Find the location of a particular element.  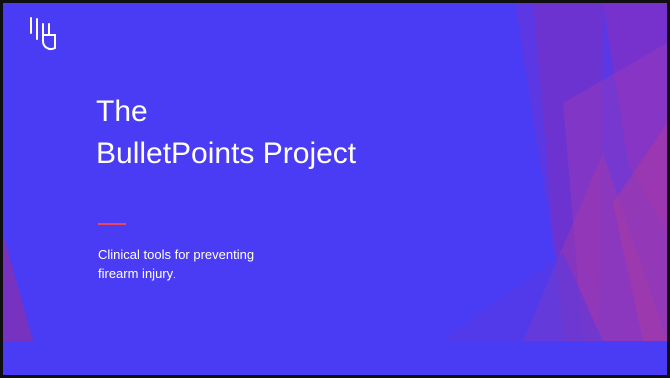

hand-logo-icon is located at coordinates (43, 34).